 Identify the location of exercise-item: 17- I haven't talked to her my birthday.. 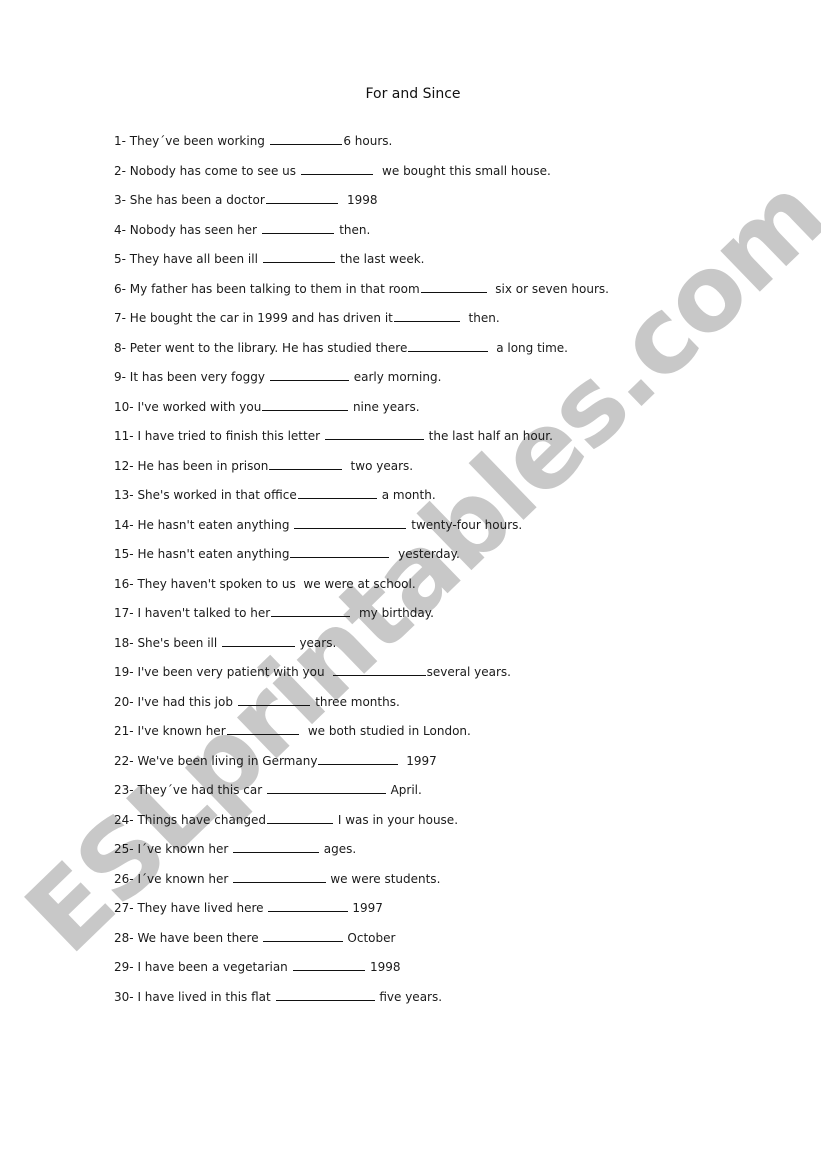
(361, 619).